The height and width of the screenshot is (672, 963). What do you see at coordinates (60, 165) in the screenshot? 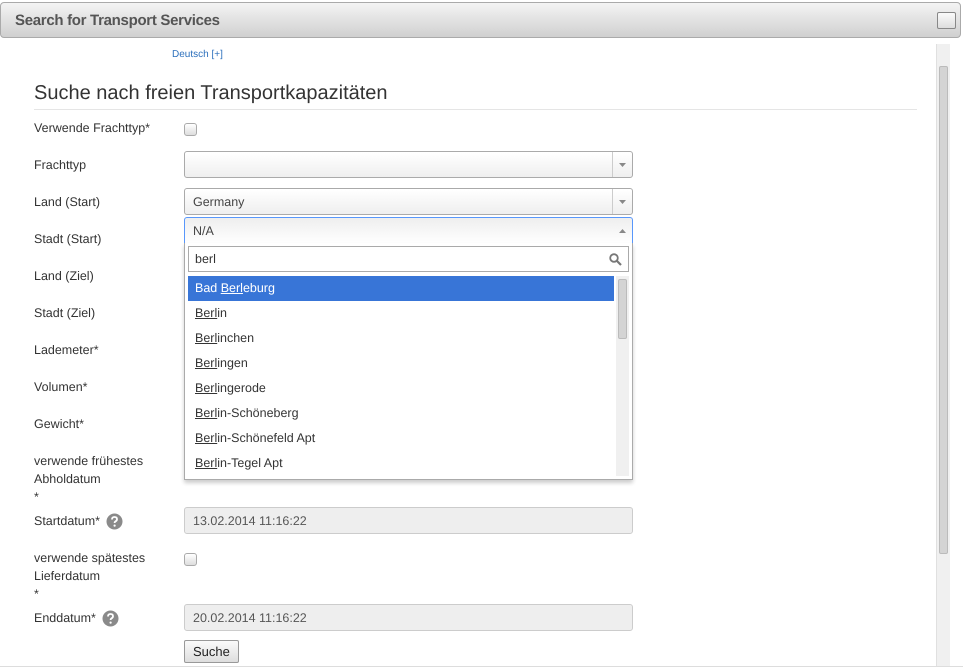
I see `field-label: Frachttyp` at bounding box center [60, 165].